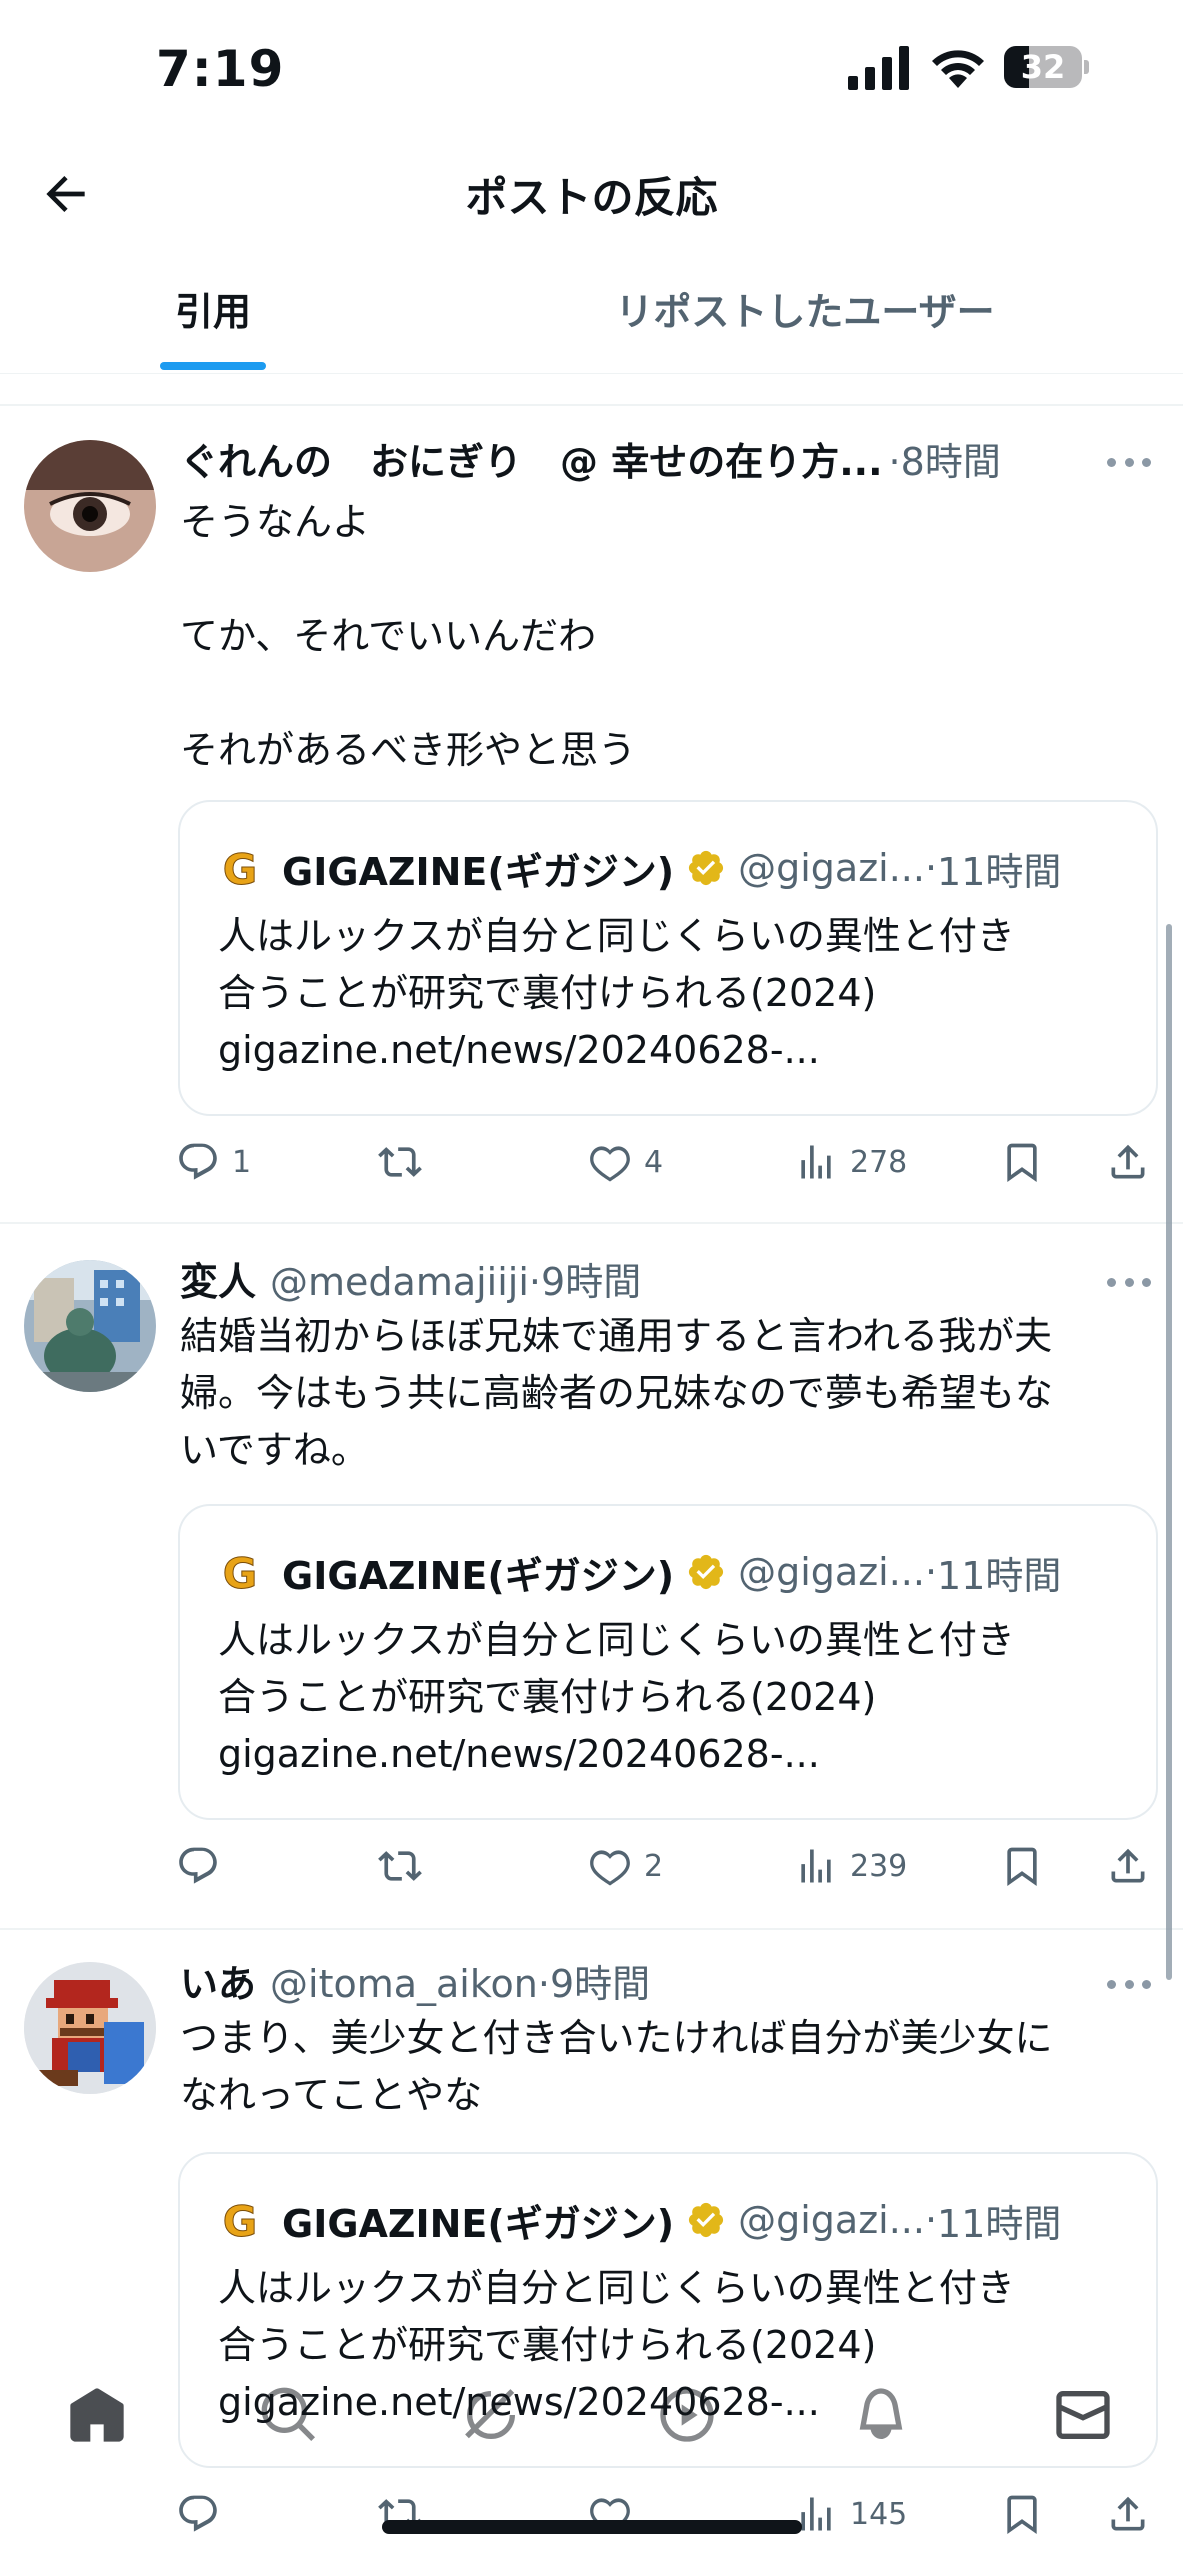 This screenshot has height=2560, width=1183. What do you see at coordinates (213, 366) in the screenshot?
I see `tab-selected-indicator` at bounding box center [213, 366].